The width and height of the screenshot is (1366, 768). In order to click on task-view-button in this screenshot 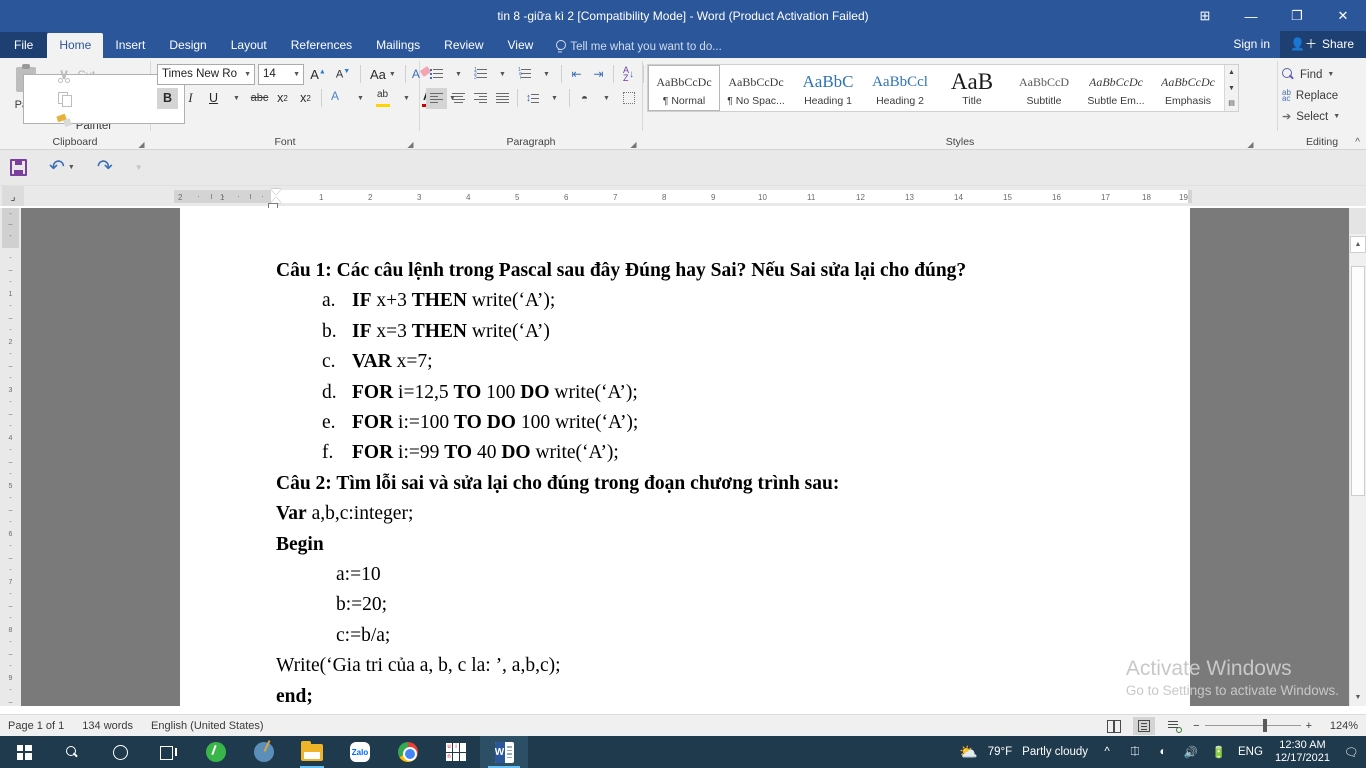, I will do `click(168, 752)`.